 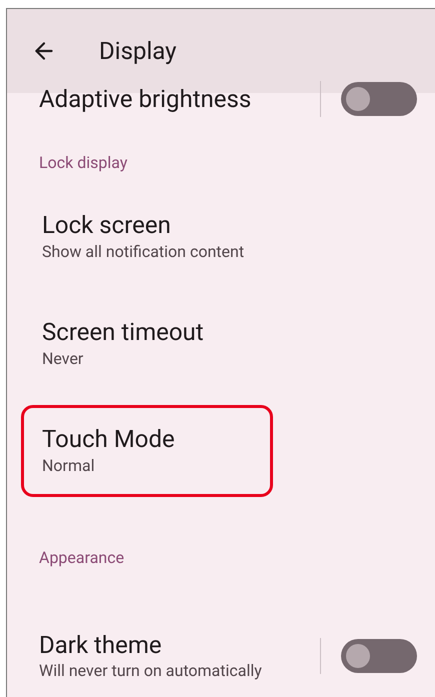 I want to click on section-header: Appearance, so click(x=81, y=558).